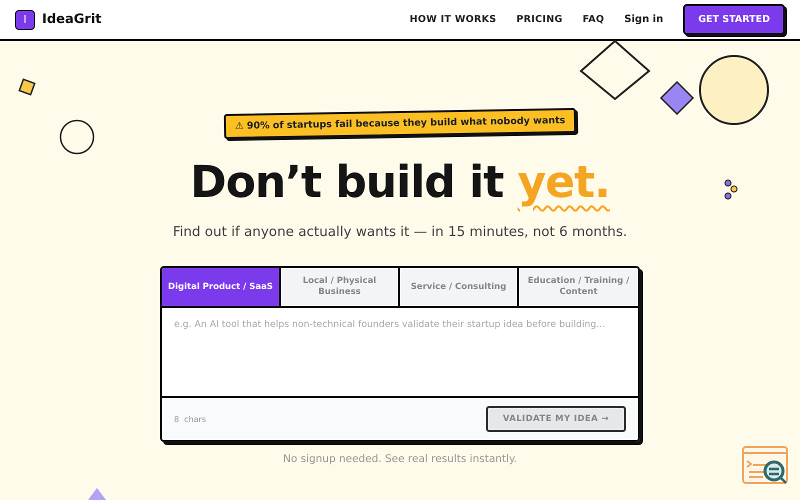  What do you see at coordinates (765, 465) in the screenshot?
I see `code-search-icon` at bounding box center [765, 465].